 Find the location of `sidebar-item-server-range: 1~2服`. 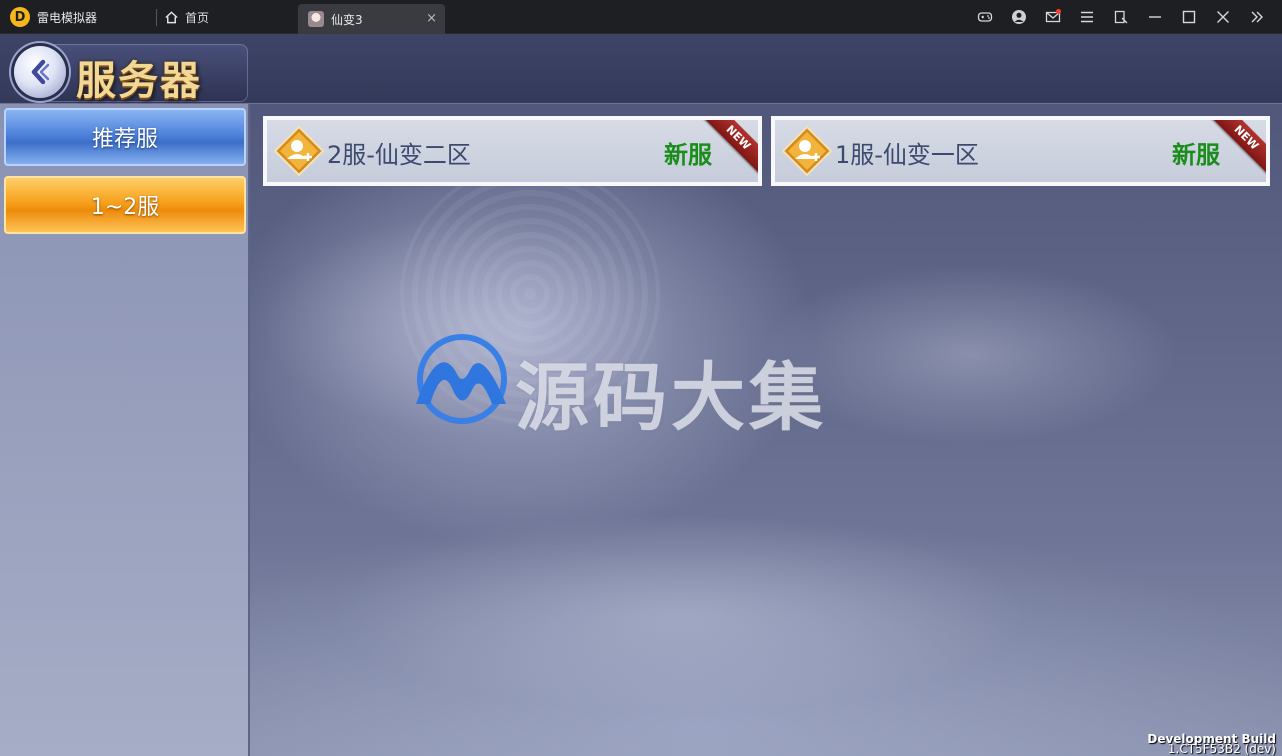

sidebar-item-server-range: 1~2服 is located at coordinates (125, 205).